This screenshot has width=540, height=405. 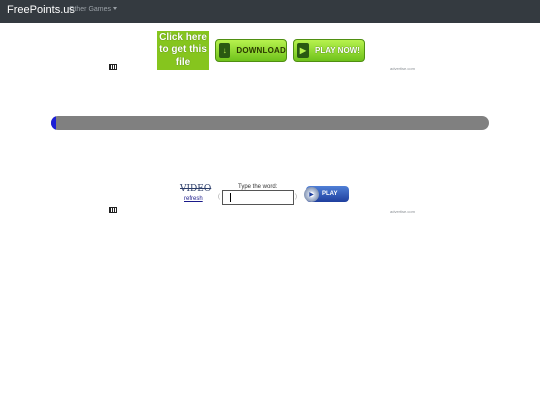 I want to click on brand-link: FreePoints.us, so click(x=41, y=10).